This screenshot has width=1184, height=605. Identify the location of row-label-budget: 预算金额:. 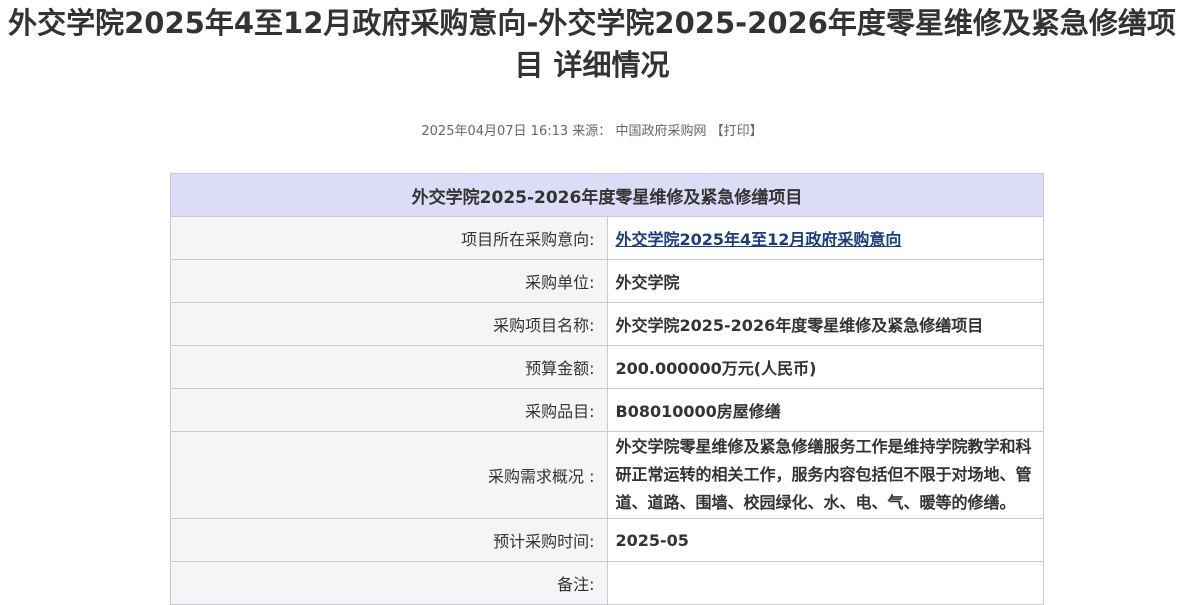
(389, 367).